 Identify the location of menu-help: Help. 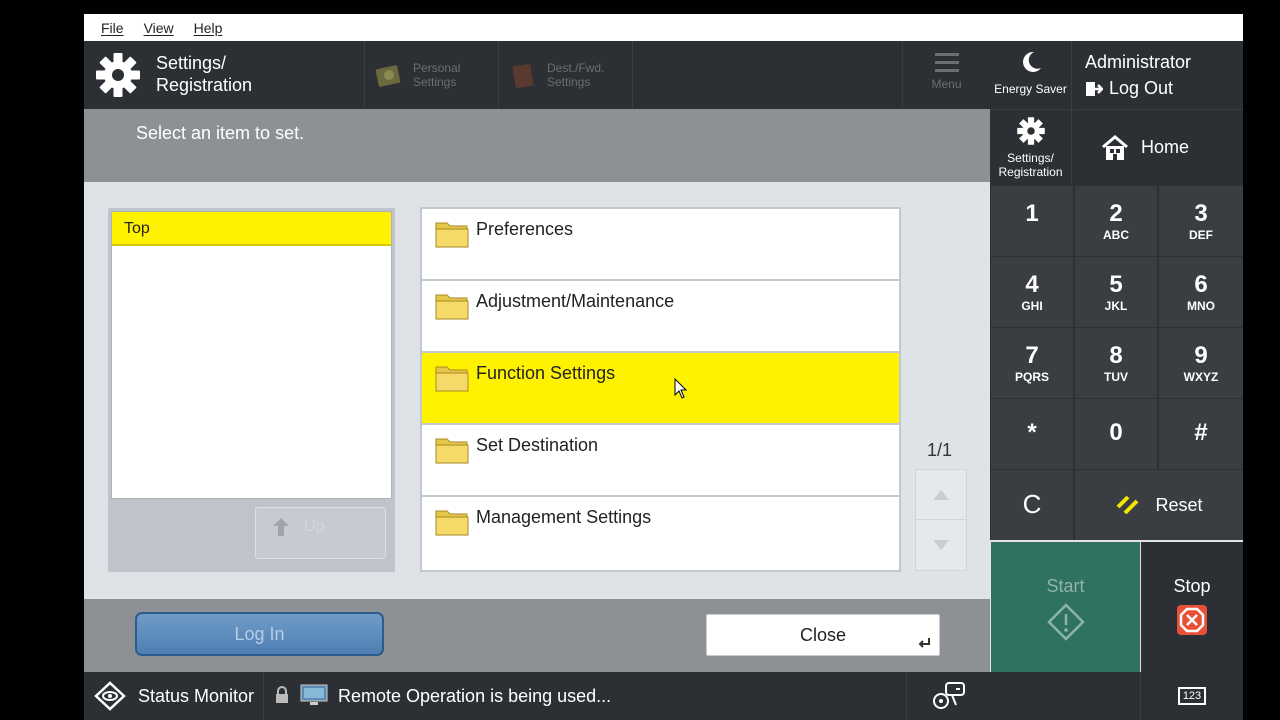
(208, 28).